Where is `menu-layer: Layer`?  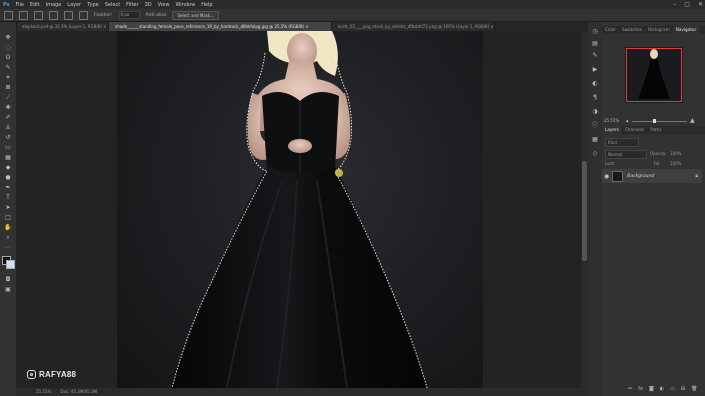
menu-layer: Layer is located at coordinates (74, 5).